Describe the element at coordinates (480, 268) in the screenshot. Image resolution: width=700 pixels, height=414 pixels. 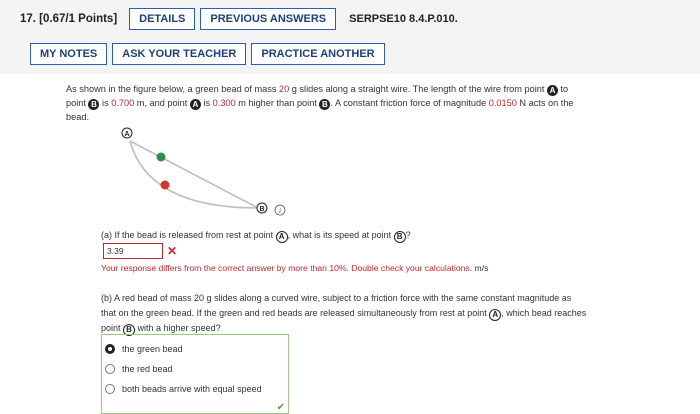
I see `unit-label: m/s` at that location.